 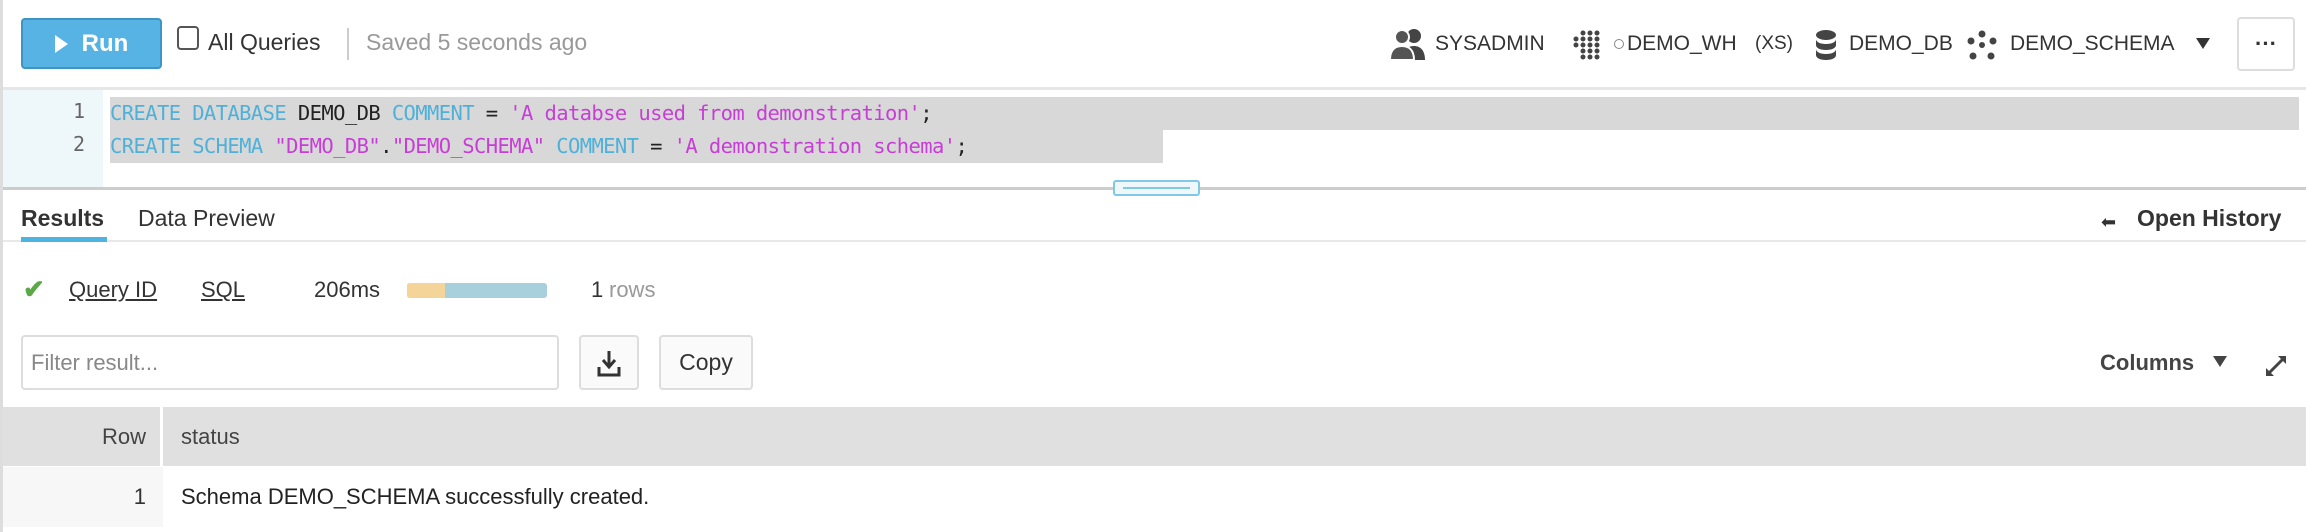 I want to click on all-queries-checkbox, so click(x=188, y=38).